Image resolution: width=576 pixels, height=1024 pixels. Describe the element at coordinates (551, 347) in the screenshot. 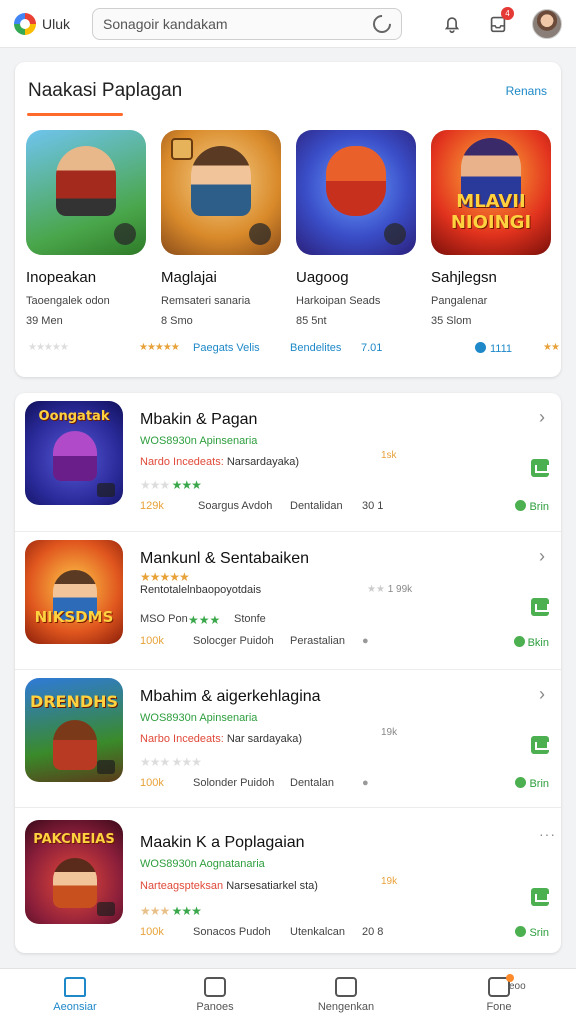

I see `rating-stars: ★★` at that location.